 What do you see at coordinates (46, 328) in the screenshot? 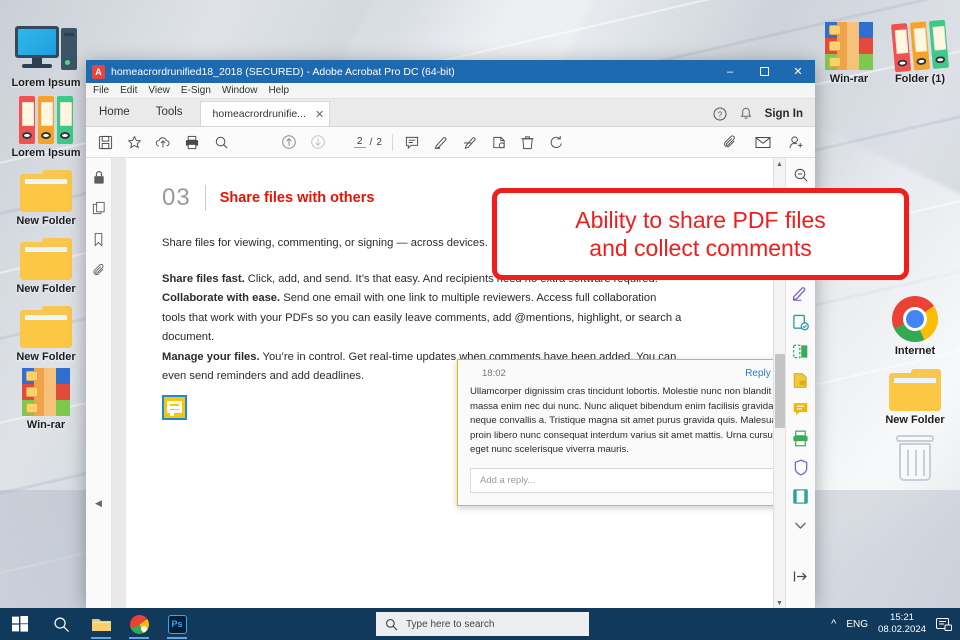
I see `desktop-icon-new-folder-3: New Folder` at bounding box center [46, 328].